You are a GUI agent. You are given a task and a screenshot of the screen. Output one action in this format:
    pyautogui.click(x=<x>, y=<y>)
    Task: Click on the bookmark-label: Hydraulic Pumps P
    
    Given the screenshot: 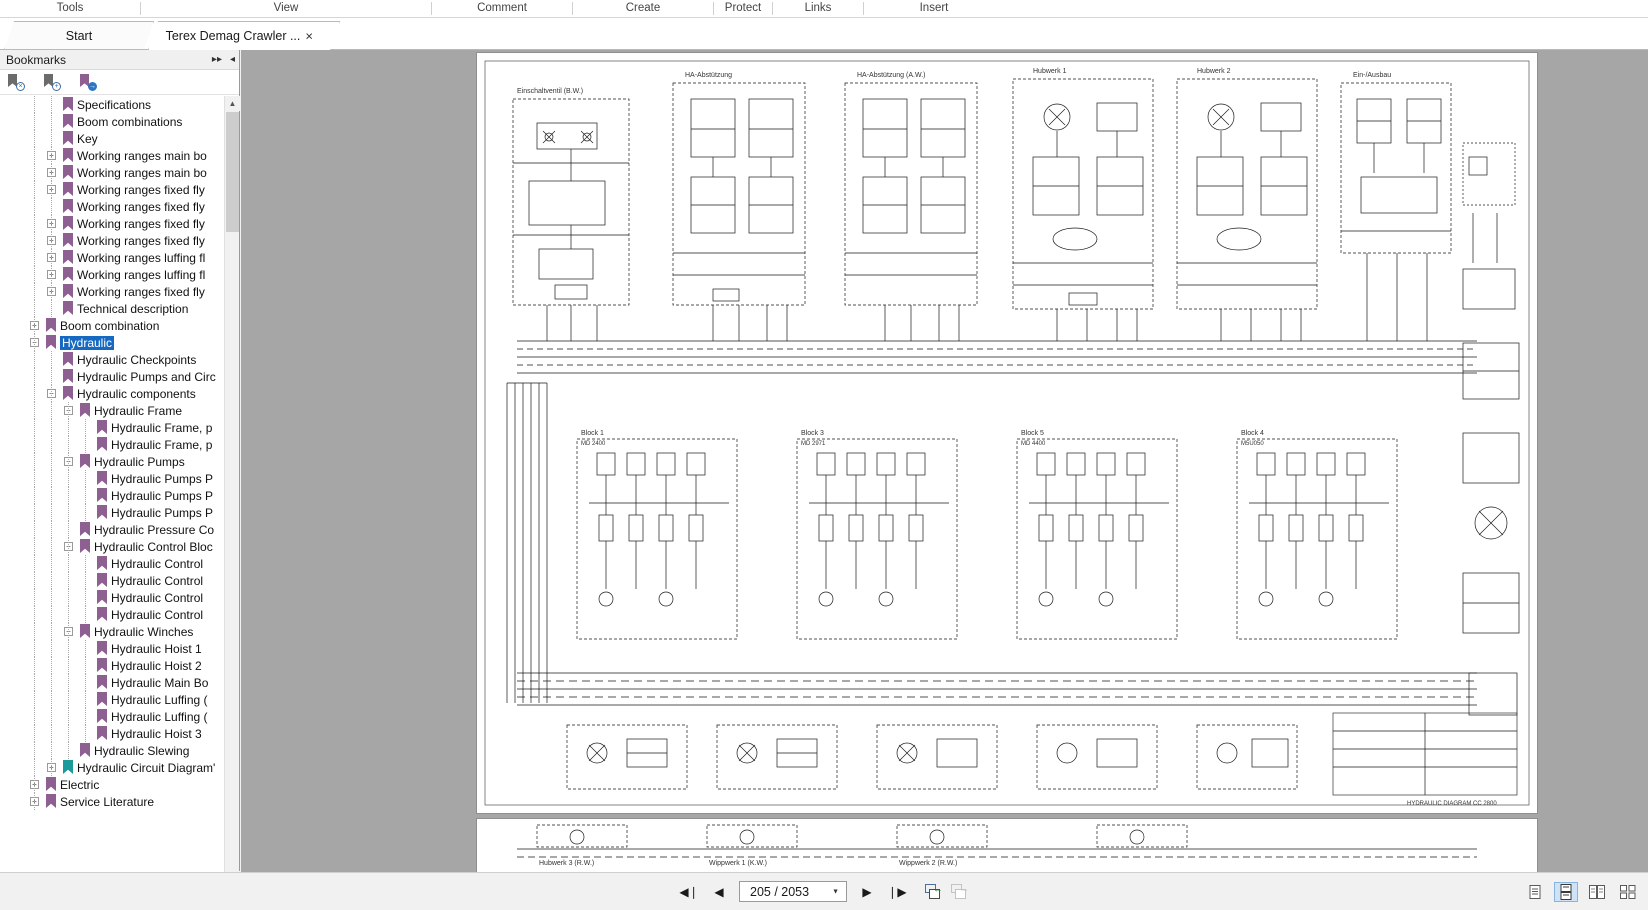 What is the action you would take?
    pyautogui.click(x=162, y=512)
    